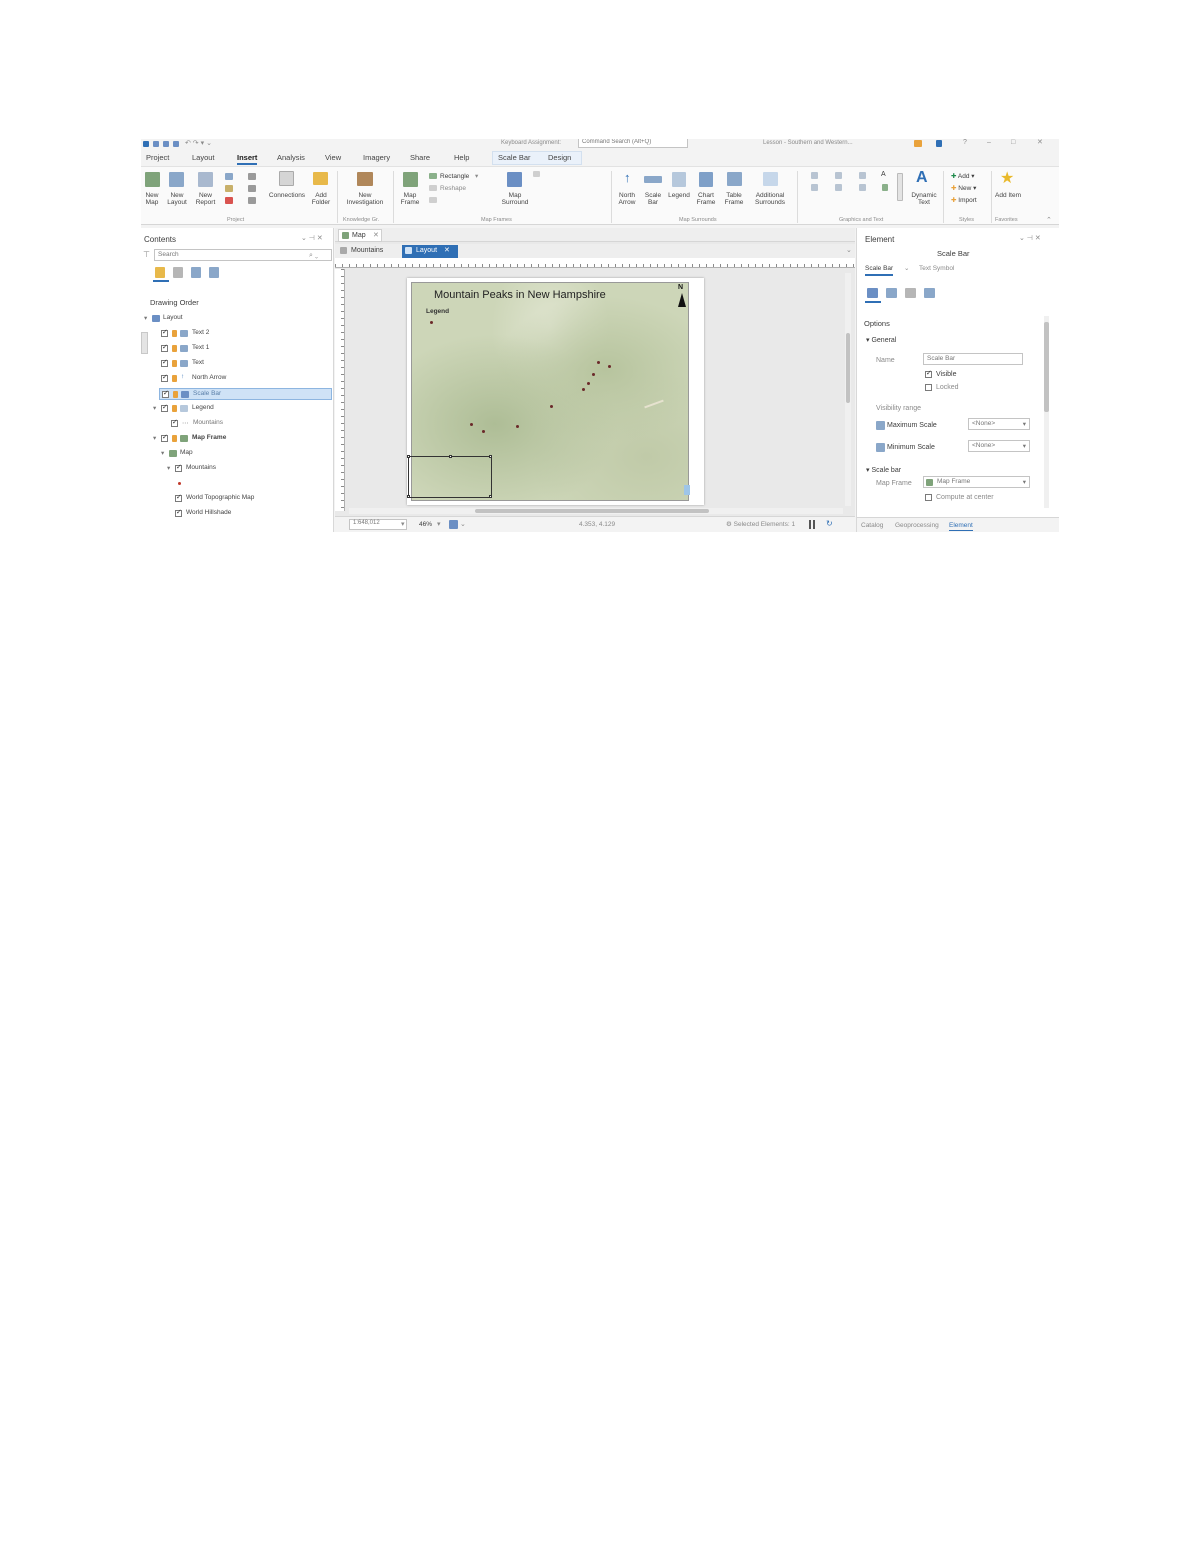 This screenshot has width=1200, height=1553. I want to click on selected-elements-readout: ⚙ Selected Elements: 1, so click(760, 524).